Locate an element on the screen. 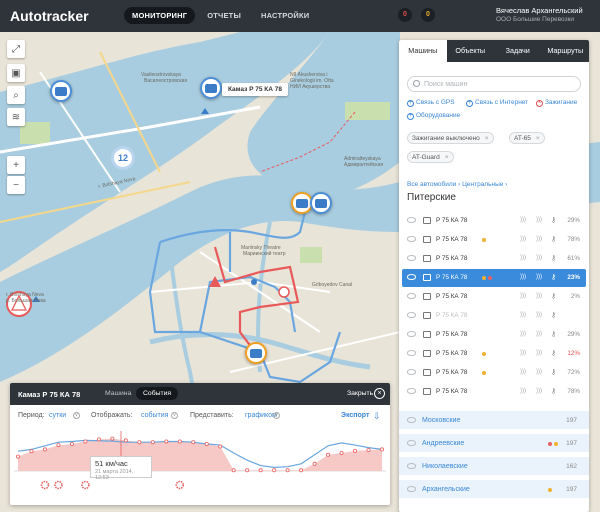 This screenshot has height=512, width=600. search-input is located at coordinates (499, 84).